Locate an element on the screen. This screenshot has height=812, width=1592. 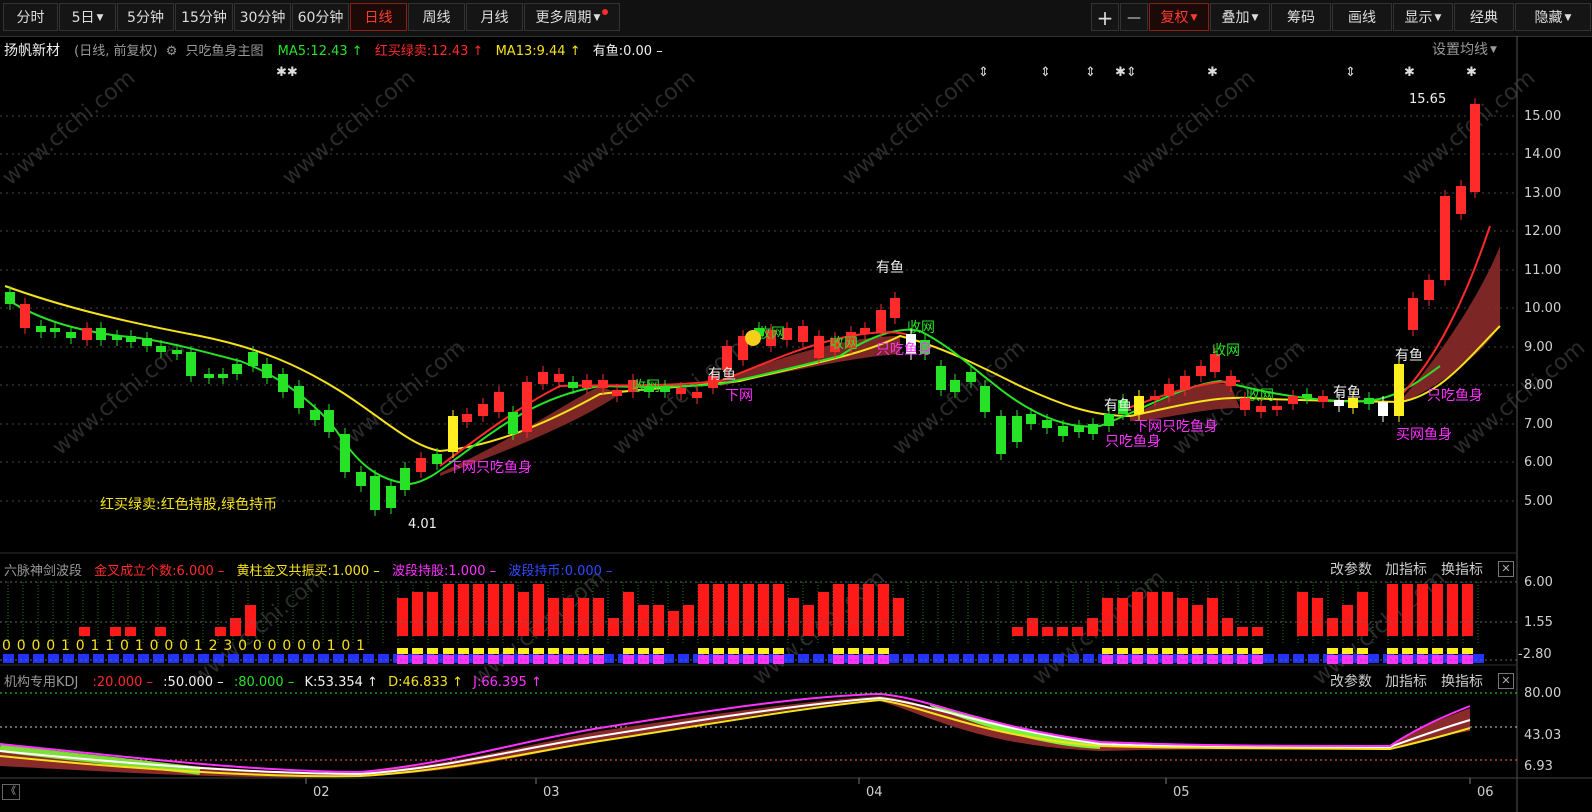
panel2-params-button: 改参数 is located at coordinates (1351, 569).